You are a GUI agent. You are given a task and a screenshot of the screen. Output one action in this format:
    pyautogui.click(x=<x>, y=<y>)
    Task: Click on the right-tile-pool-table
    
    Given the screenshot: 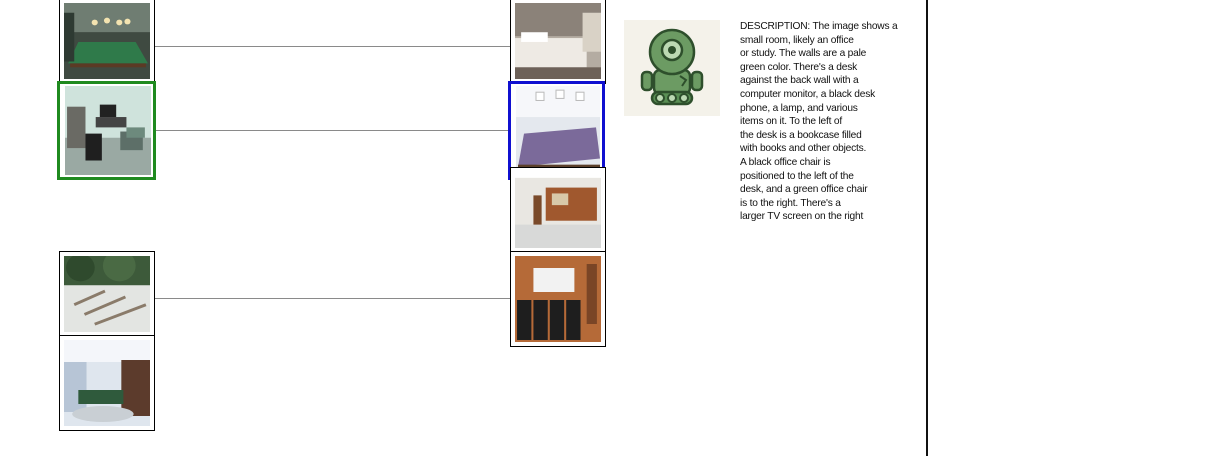 What is the action you would take?
    pyautogui.click(x=556, y=130)
    